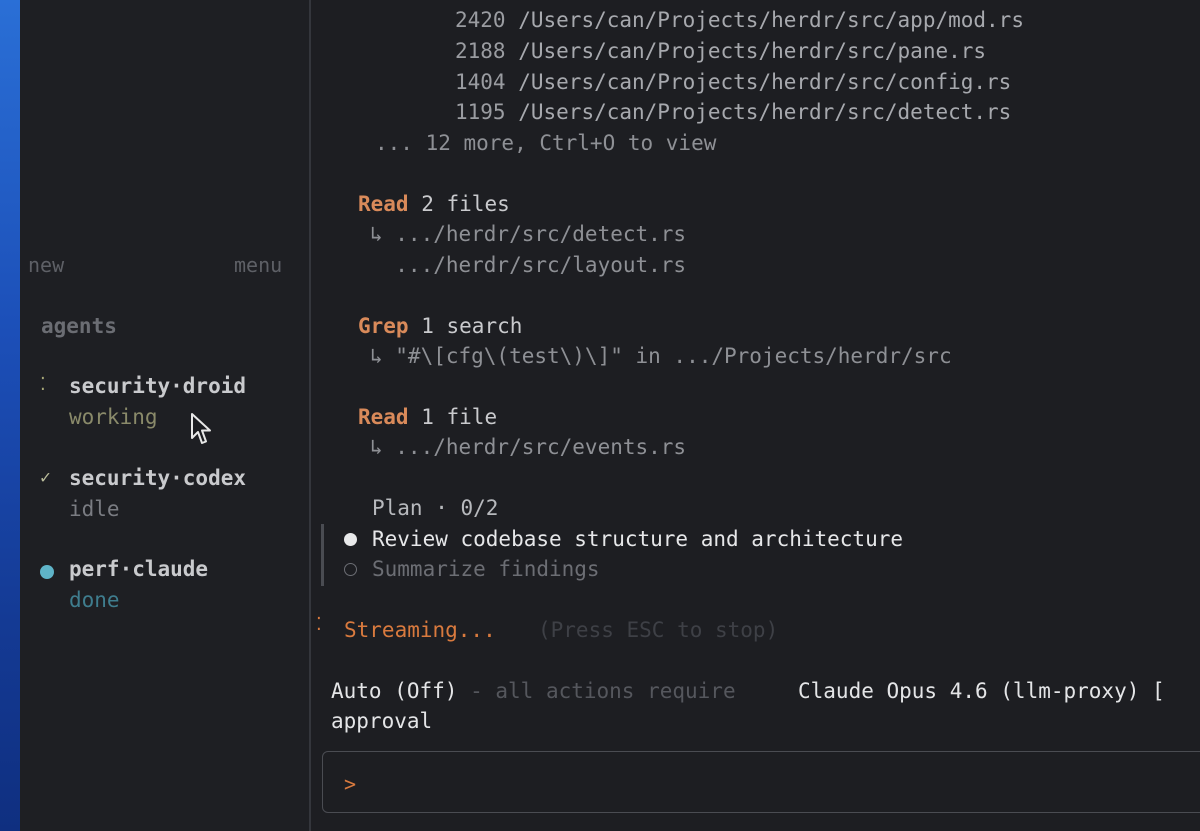 This screenshot has width=1200, height=831. What do you see at coordinates (382, 721) in the screenshot?
I see `auto-mode-desc: approval` at bounding box center [382, 721].